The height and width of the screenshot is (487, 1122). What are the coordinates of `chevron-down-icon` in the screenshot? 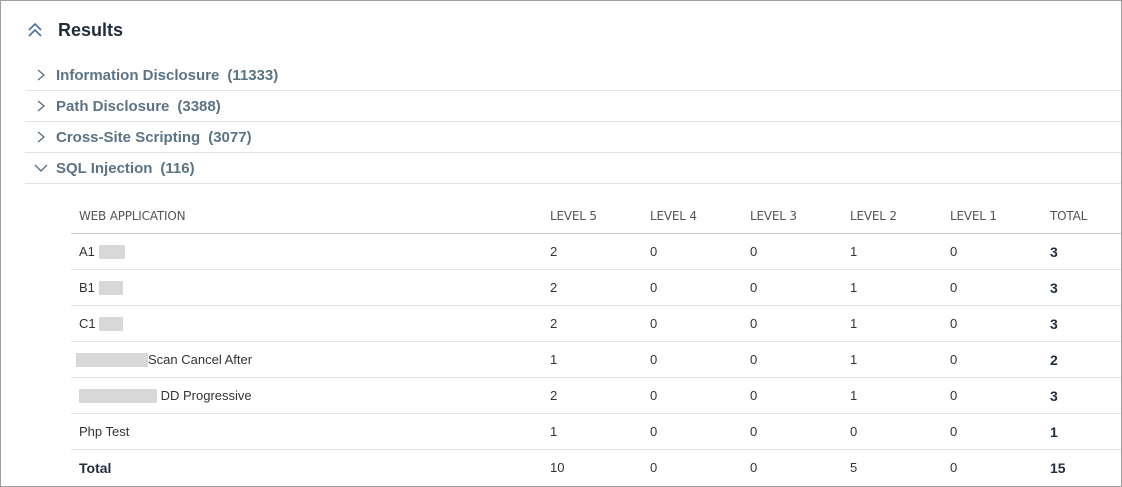 It's located at (41, 168).